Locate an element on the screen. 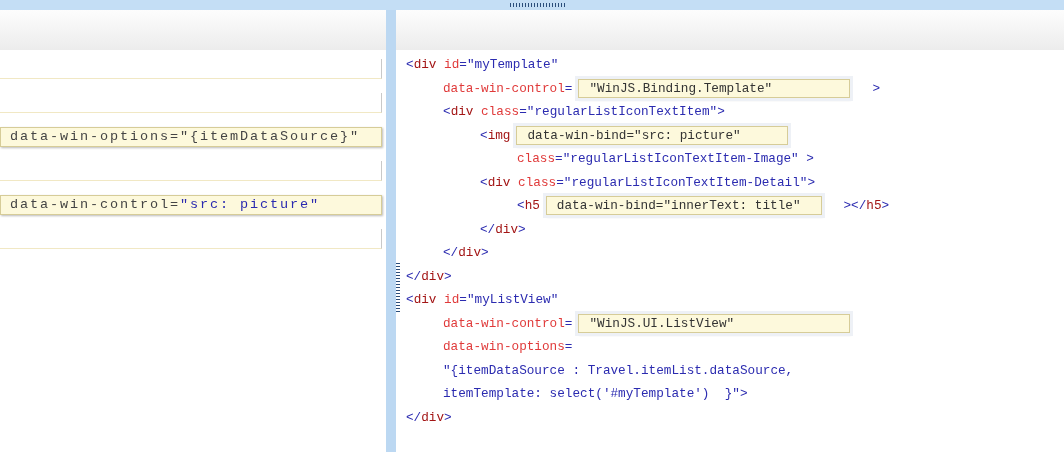 The height and width of the screenshot is (452, 1064). answer-option: data-win-control="src: picture" is located at coordinates (191, 205).